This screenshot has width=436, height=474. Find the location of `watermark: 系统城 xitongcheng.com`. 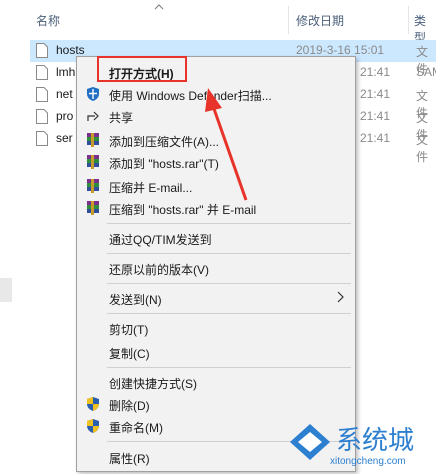

watermark: 系统城 xitongcheng.com is located at coordinates (362, 447).